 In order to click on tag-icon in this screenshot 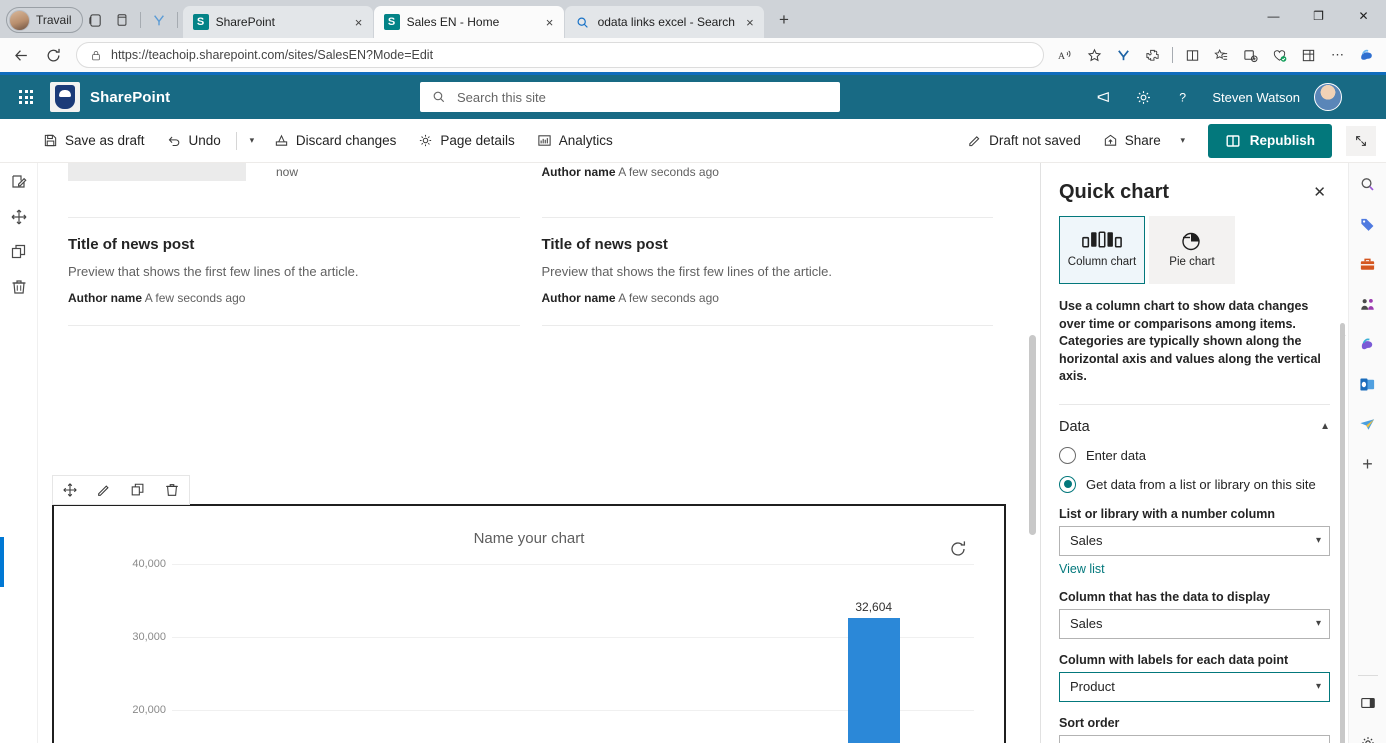, I will do `click(1368, 224)`.